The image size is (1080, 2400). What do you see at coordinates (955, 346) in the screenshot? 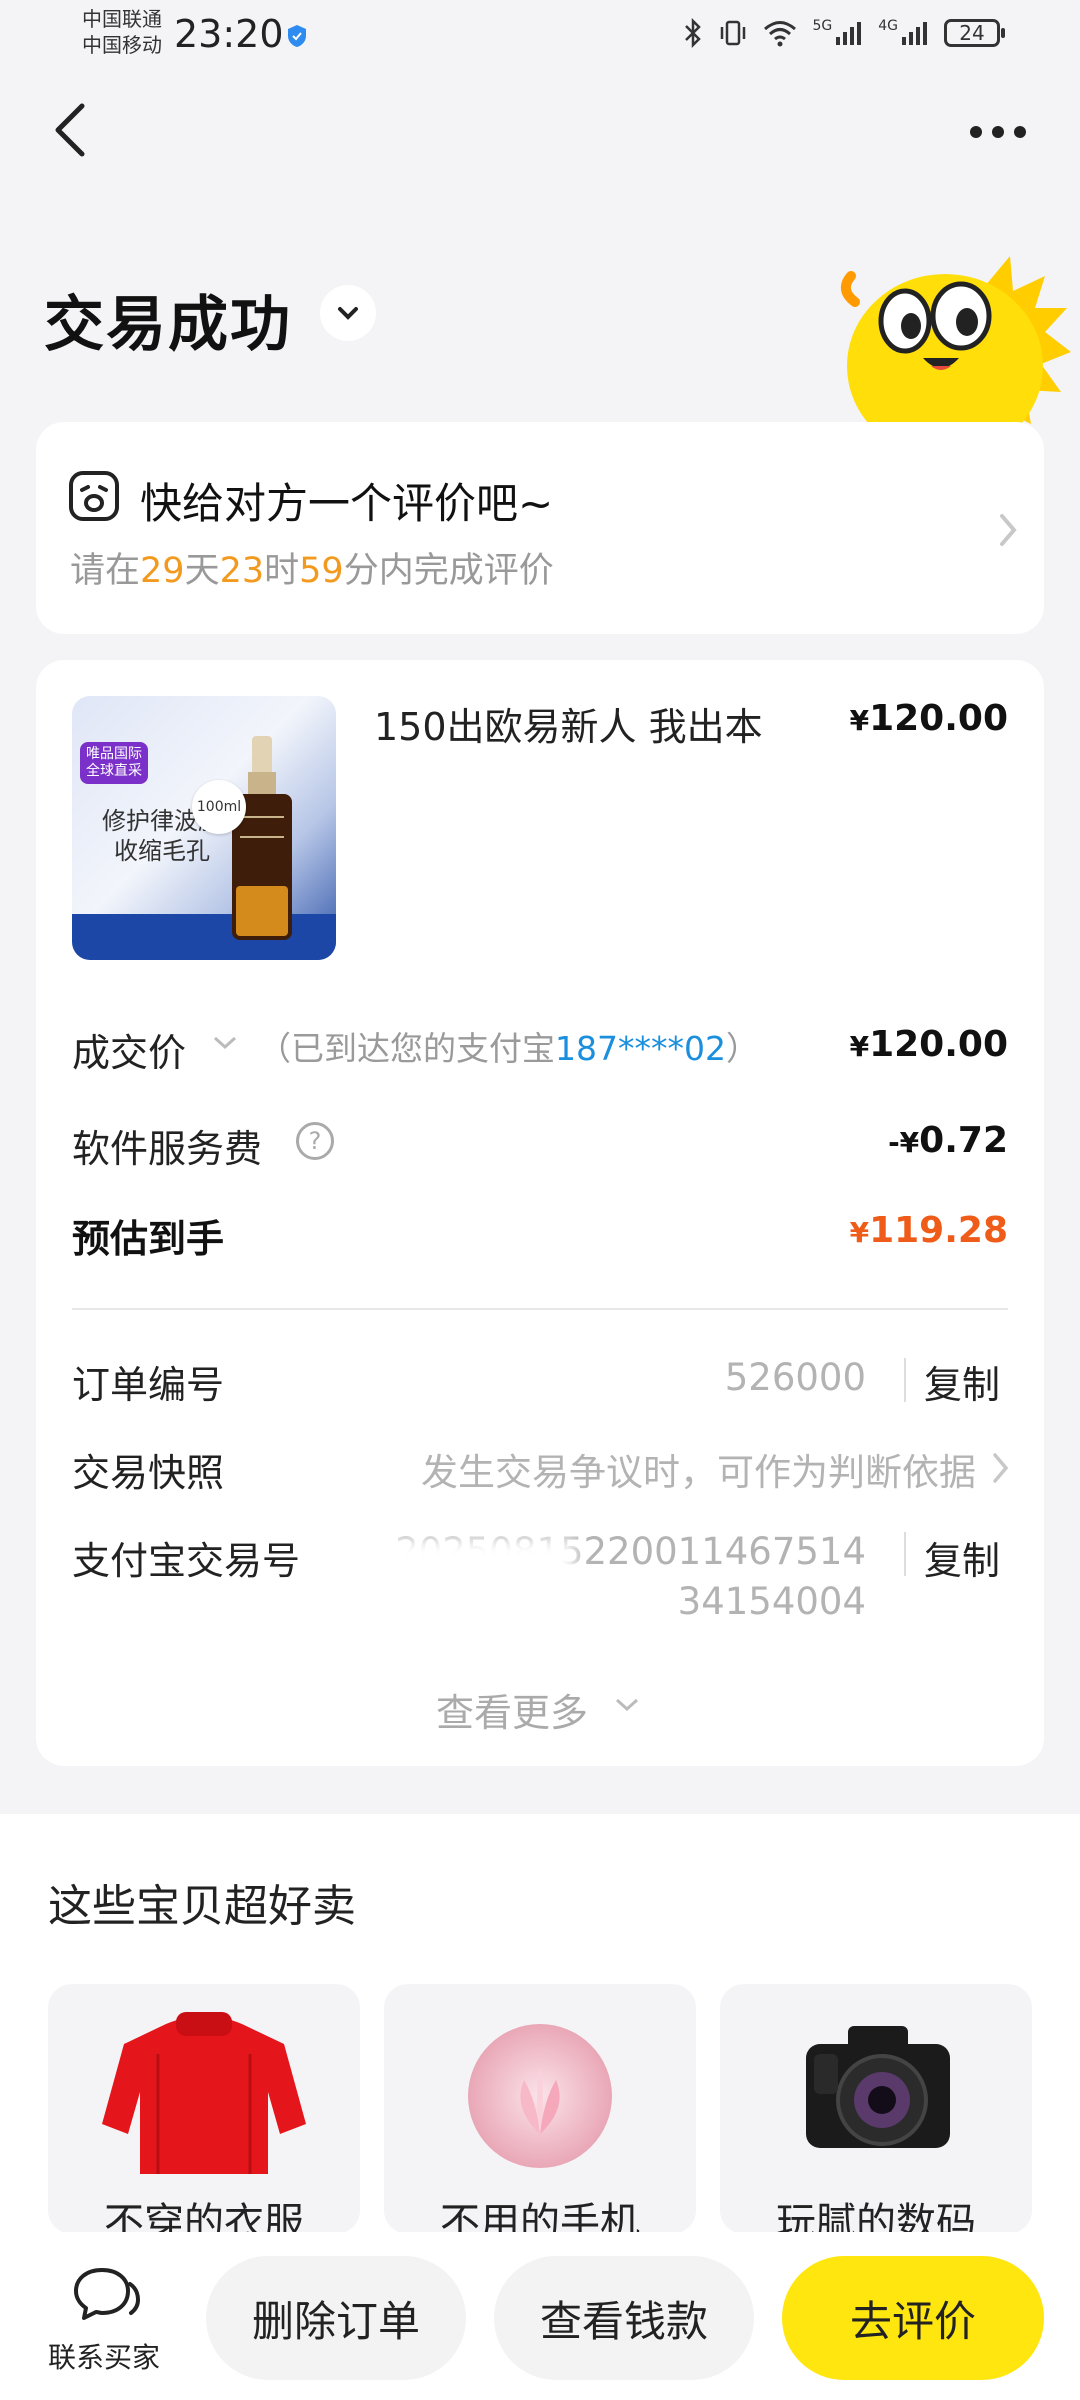
I see `mascot-fish-icon` at bounding box center [955, 346].